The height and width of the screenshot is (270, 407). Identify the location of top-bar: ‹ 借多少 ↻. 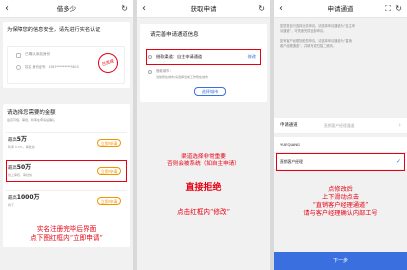
(66, 9).